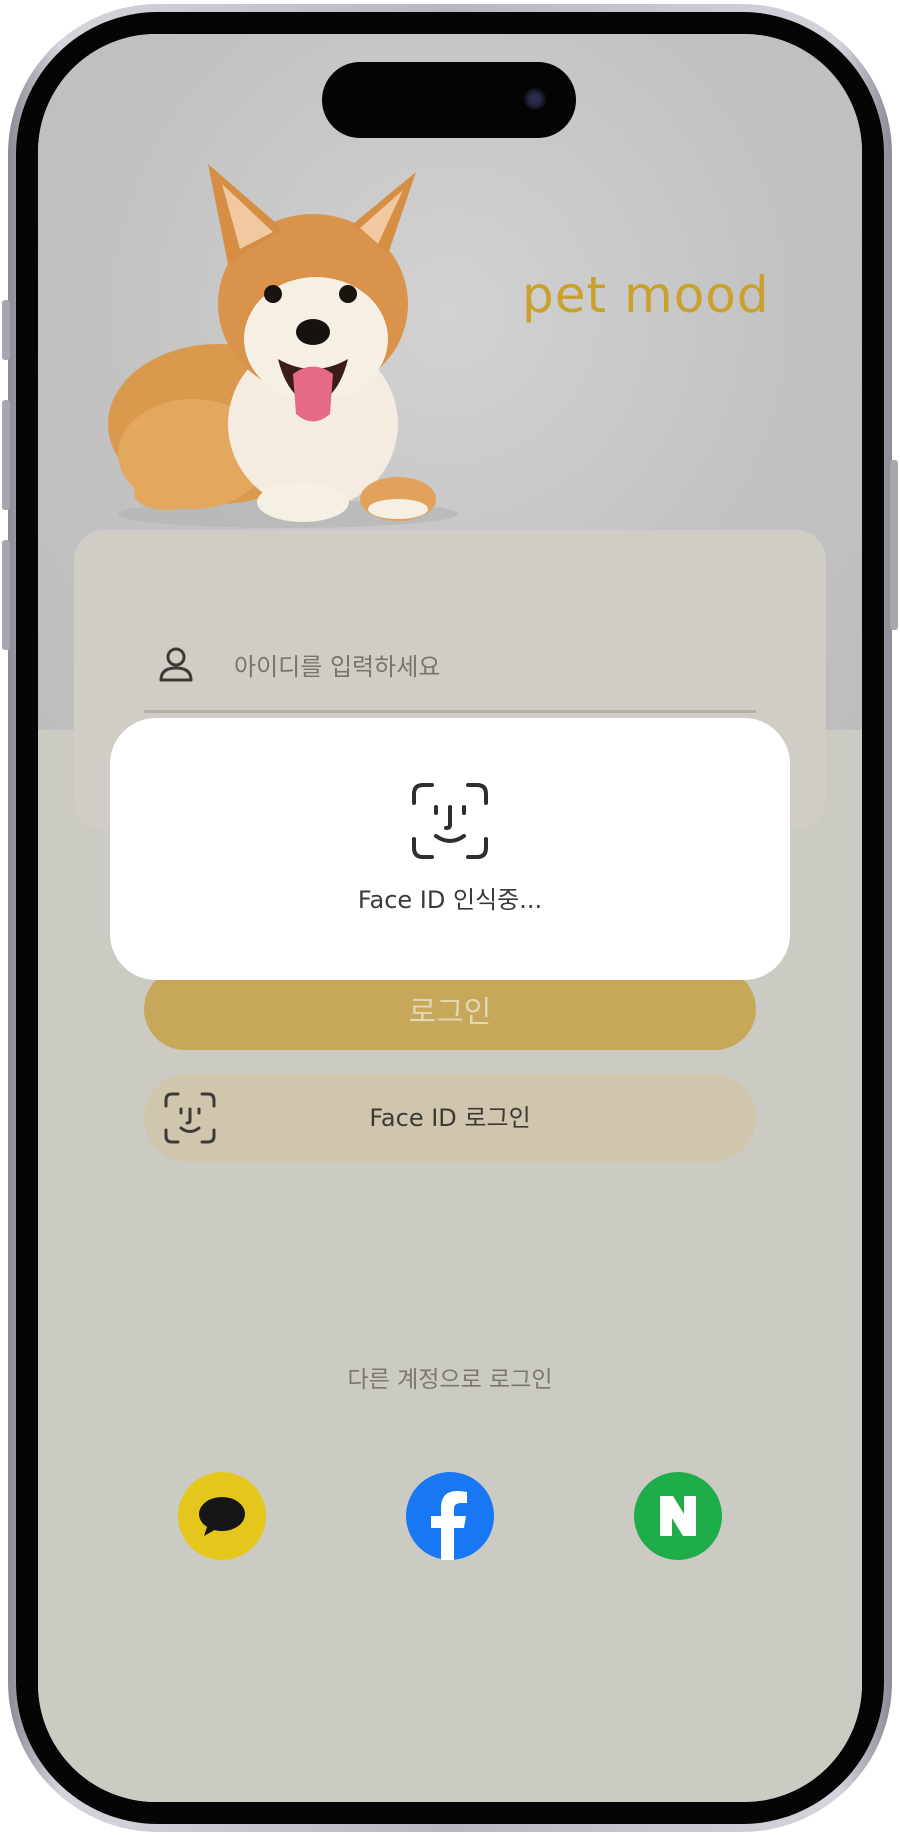 Image resolution: width=900 pixels, height=1836 pixels. Describe the element at coordinates (283, 346) in the screenshot. I see `corgi-dog-image` at that location.